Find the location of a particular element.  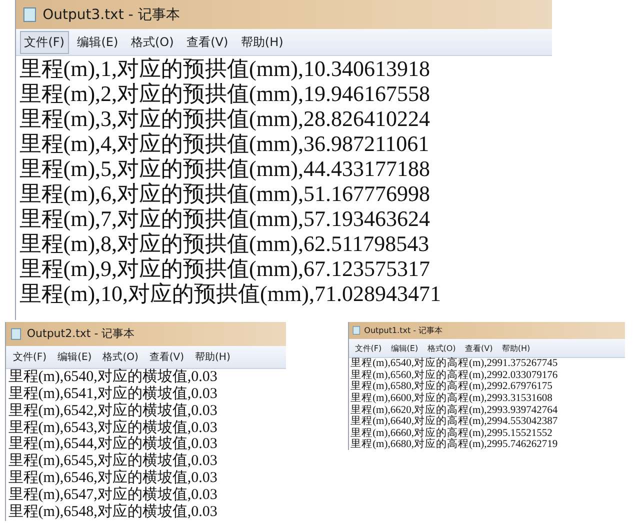

text-line: 里程(m),6620,对应的高程(m),2993.939742764 is located at coordinates (454, 410).